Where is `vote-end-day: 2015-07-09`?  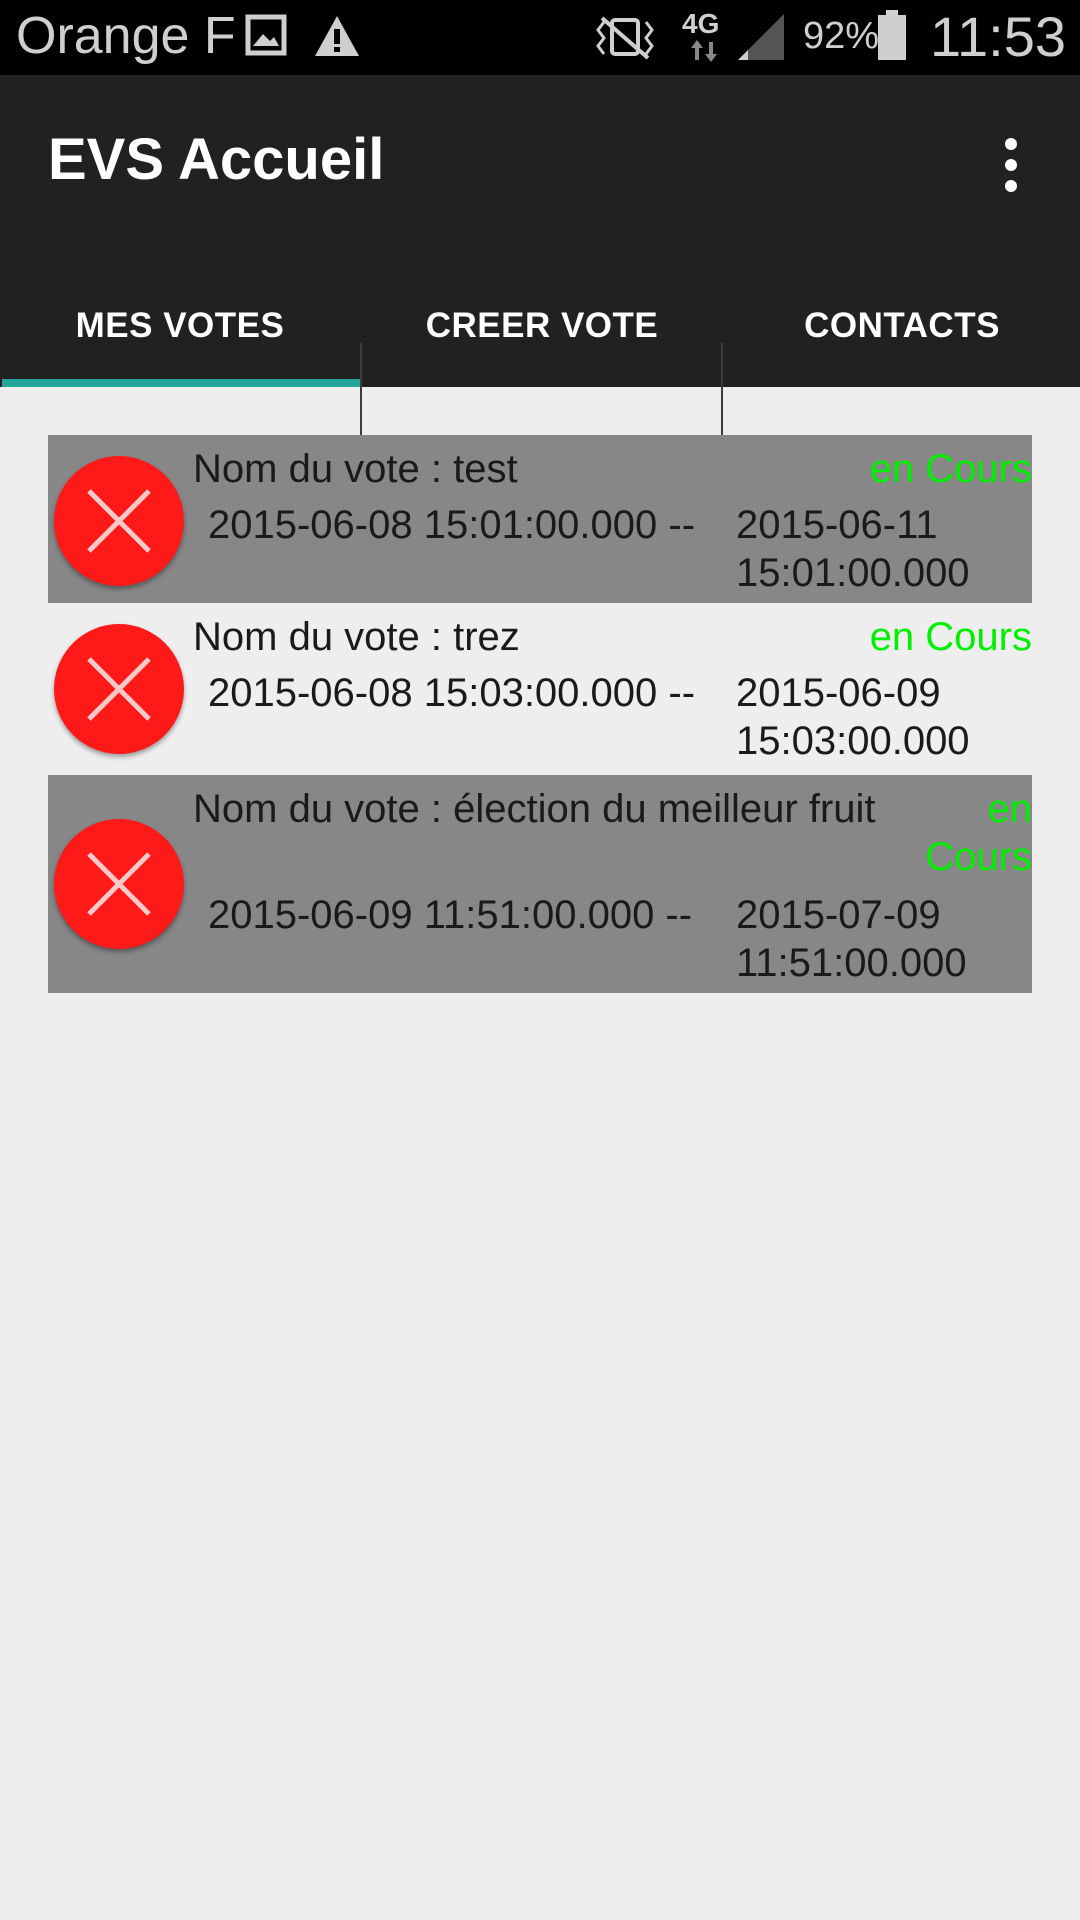 vote-end-day: 2015-07-09 is located at coordinates (838, 915).